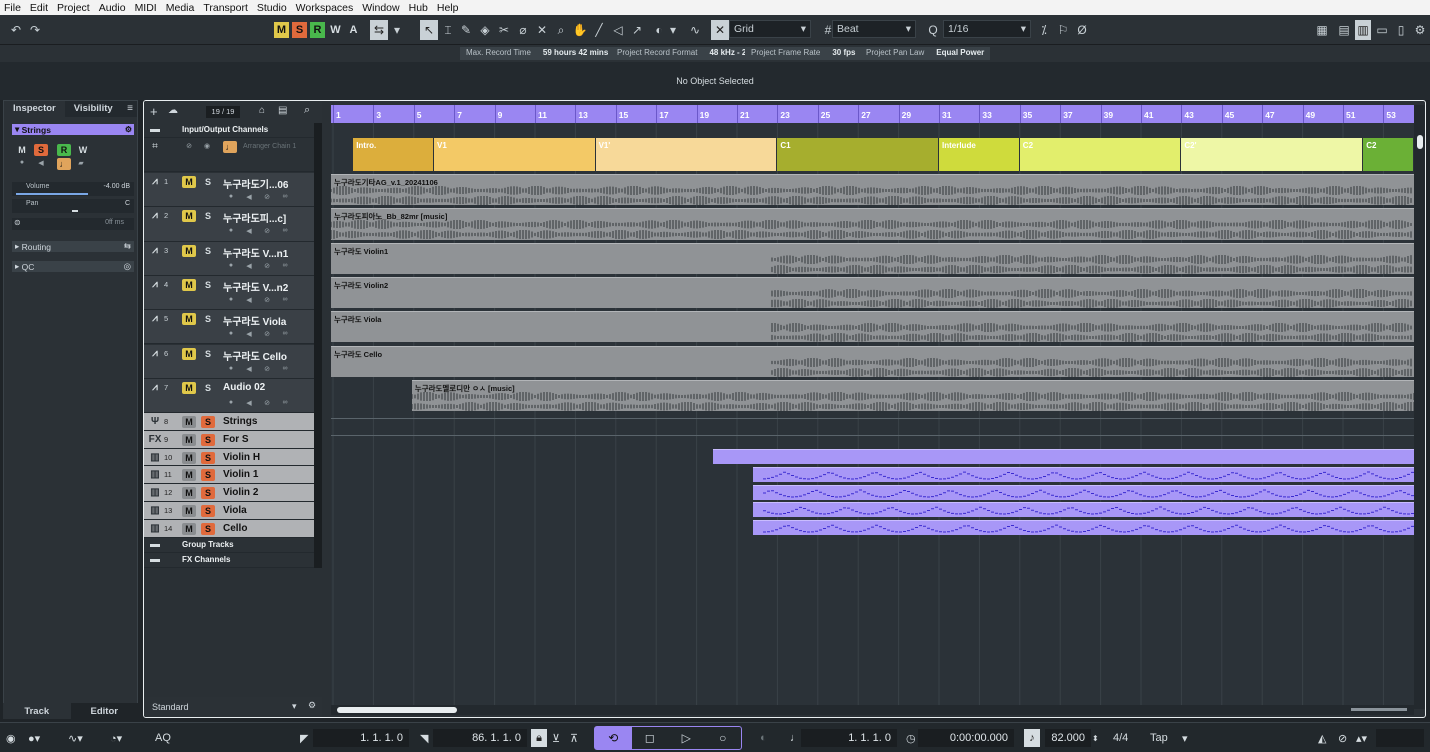 The image size is (1430, 752). Describe the element at coordinates (979, 154) in the screenshot. I see `arranger-event: Interlude` at that location.